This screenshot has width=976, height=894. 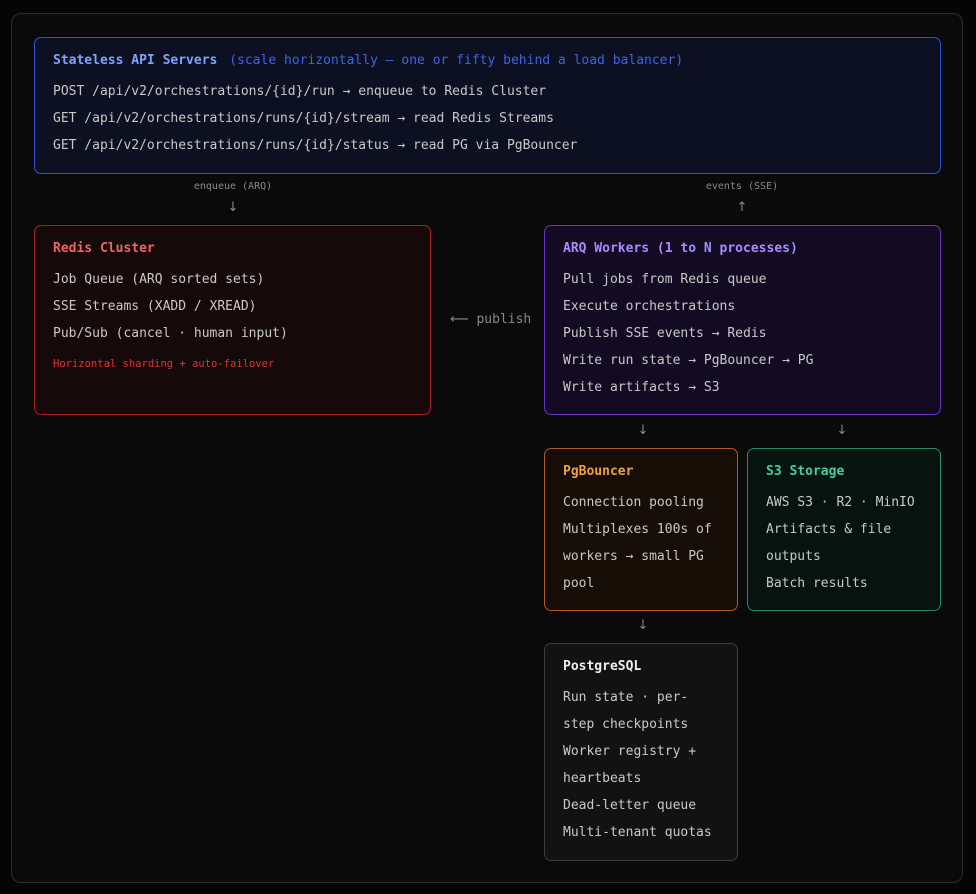 What do you see at coordinates (742, 207) in the screenshot?
I see `events-up-arrow-icon: ↑` at bounding box center [742, 207].